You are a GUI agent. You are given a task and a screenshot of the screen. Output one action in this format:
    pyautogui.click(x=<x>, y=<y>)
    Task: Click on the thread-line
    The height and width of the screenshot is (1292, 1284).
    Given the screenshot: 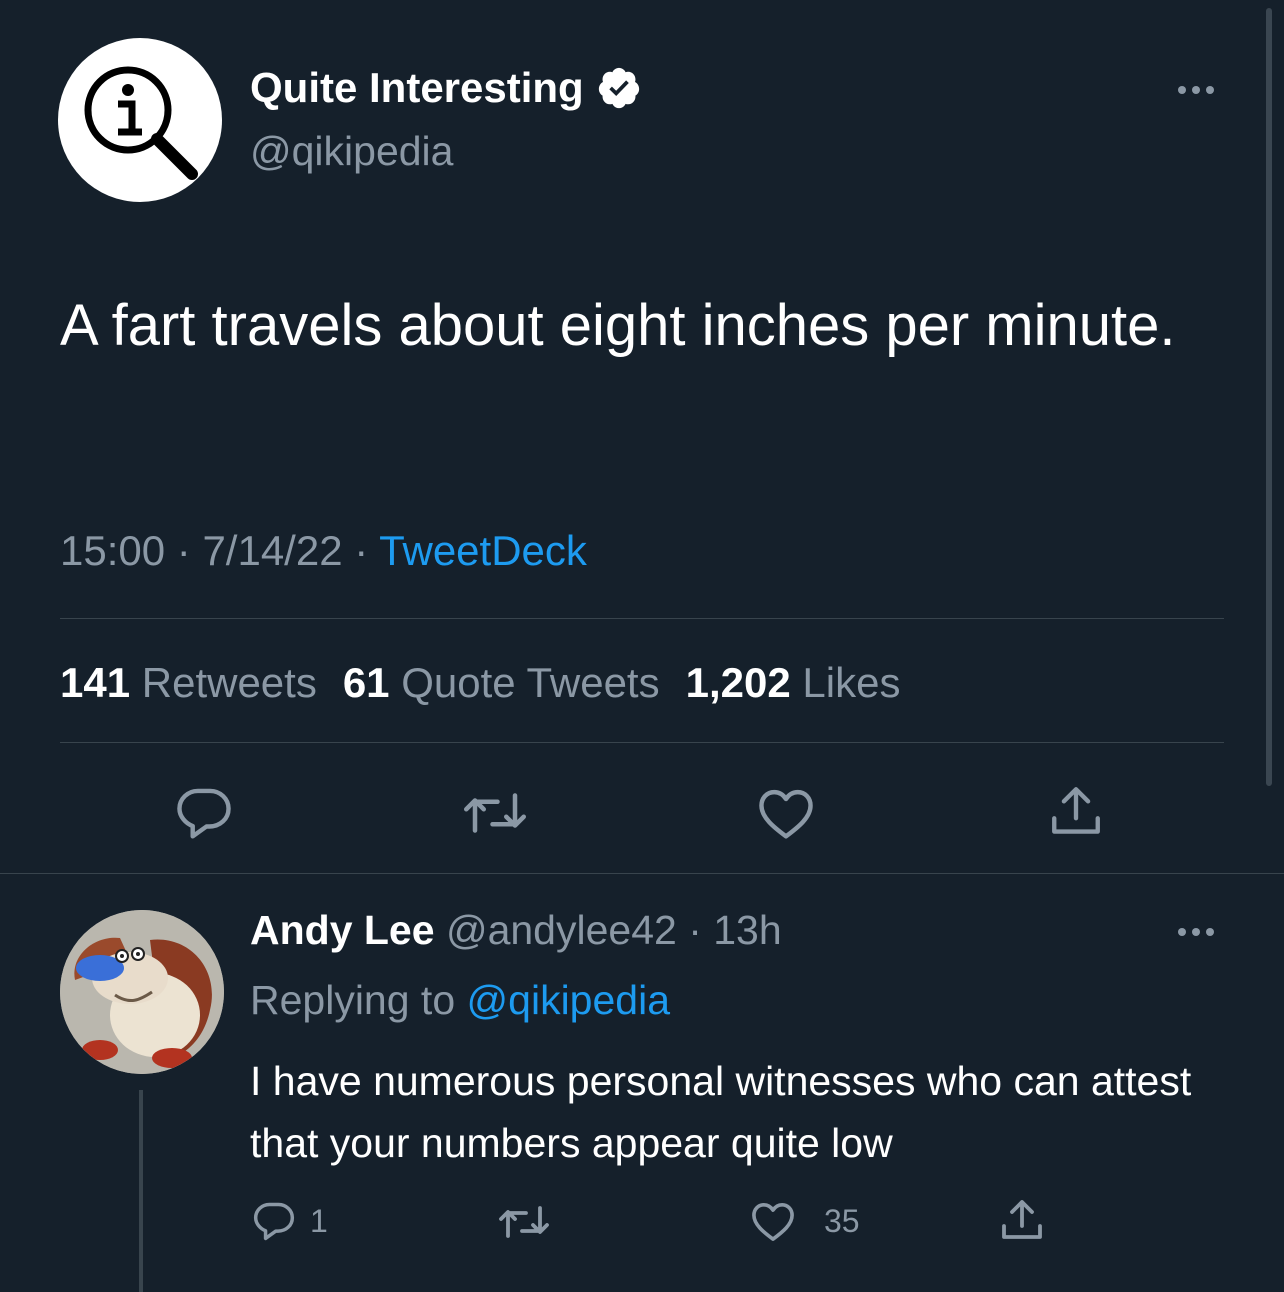 What is the action you would take?
    pyautogui.click(x=141, y=1191)
    